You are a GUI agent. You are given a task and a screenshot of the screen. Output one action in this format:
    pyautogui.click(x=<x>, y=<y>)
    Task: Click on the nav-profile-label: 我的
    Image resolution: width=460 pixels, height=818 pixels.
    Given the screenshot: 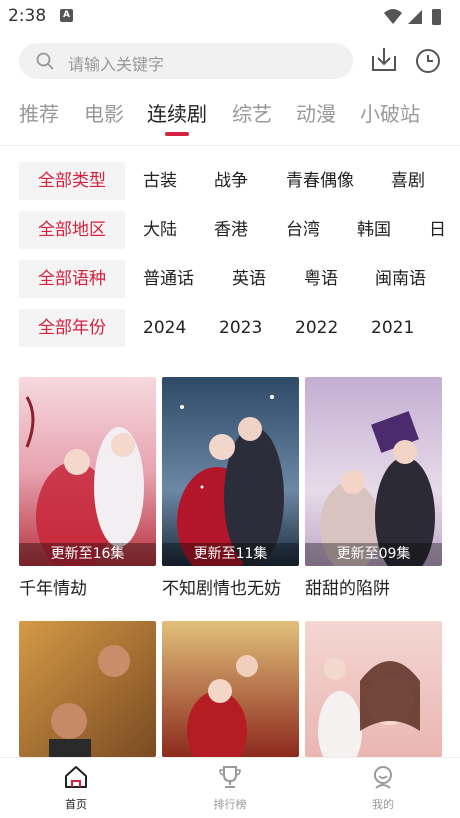 What is the action you would take?
    pyautogui.click(x=383, y=804)
    